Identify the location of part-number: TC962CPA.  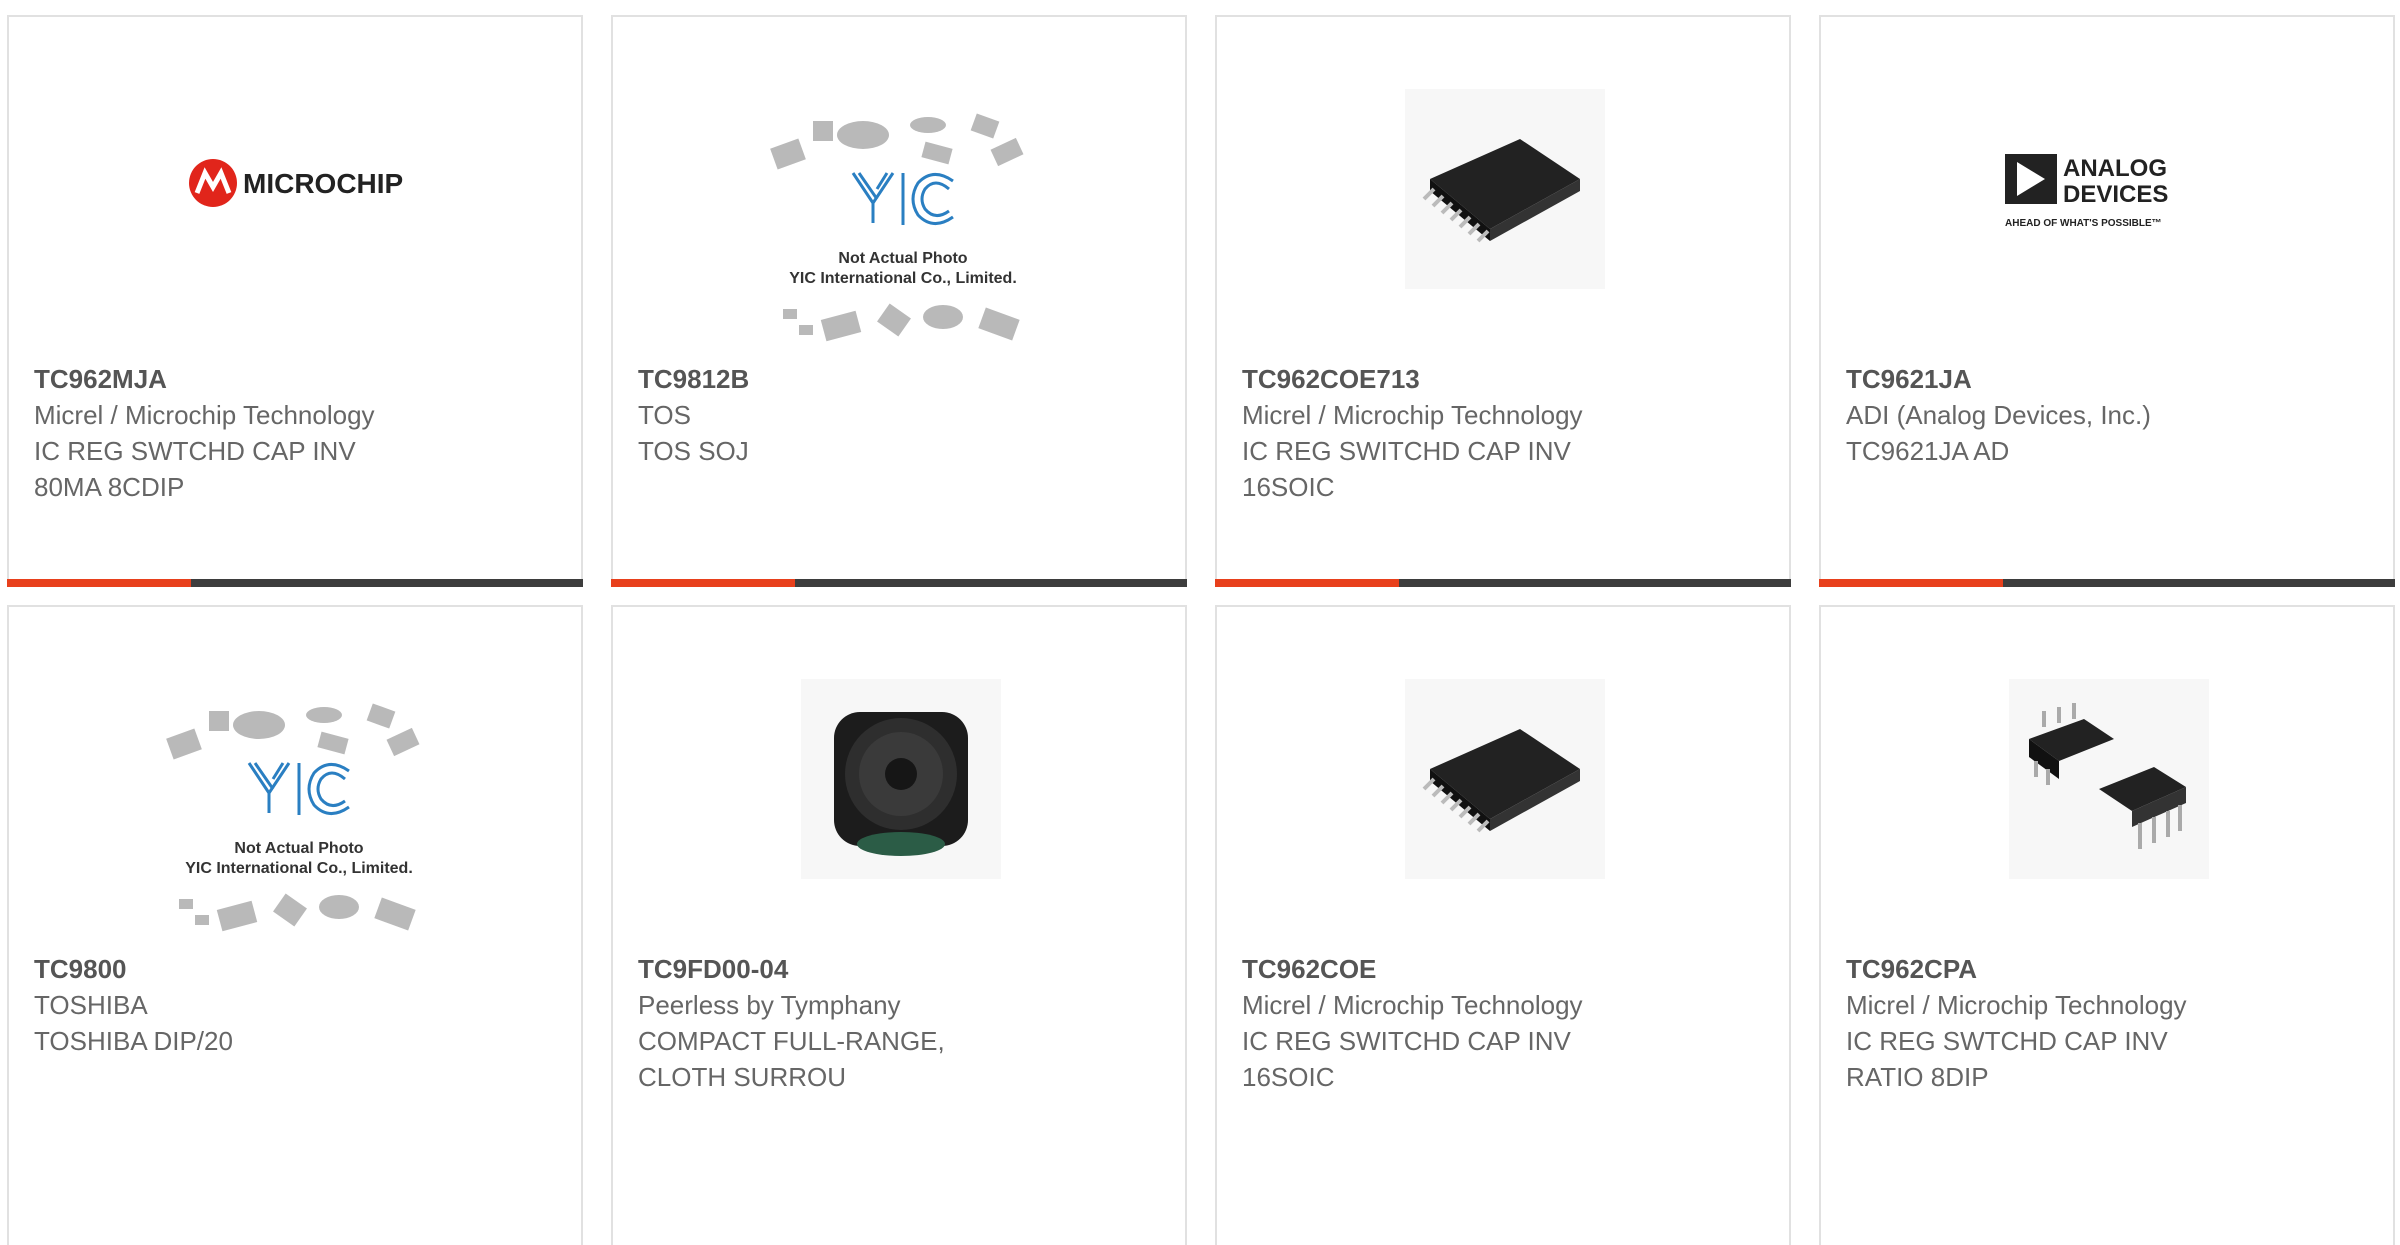
(2106, 969).